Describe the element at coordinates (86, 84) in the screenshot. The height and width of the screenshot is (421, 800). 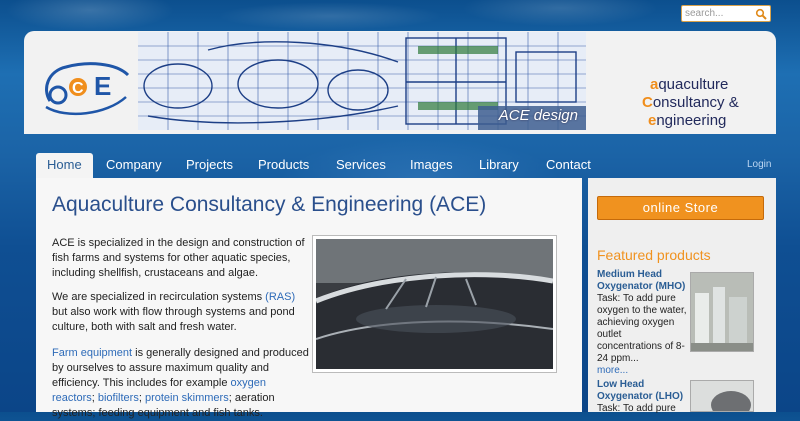
I see `ace-logo: C E` at that location.